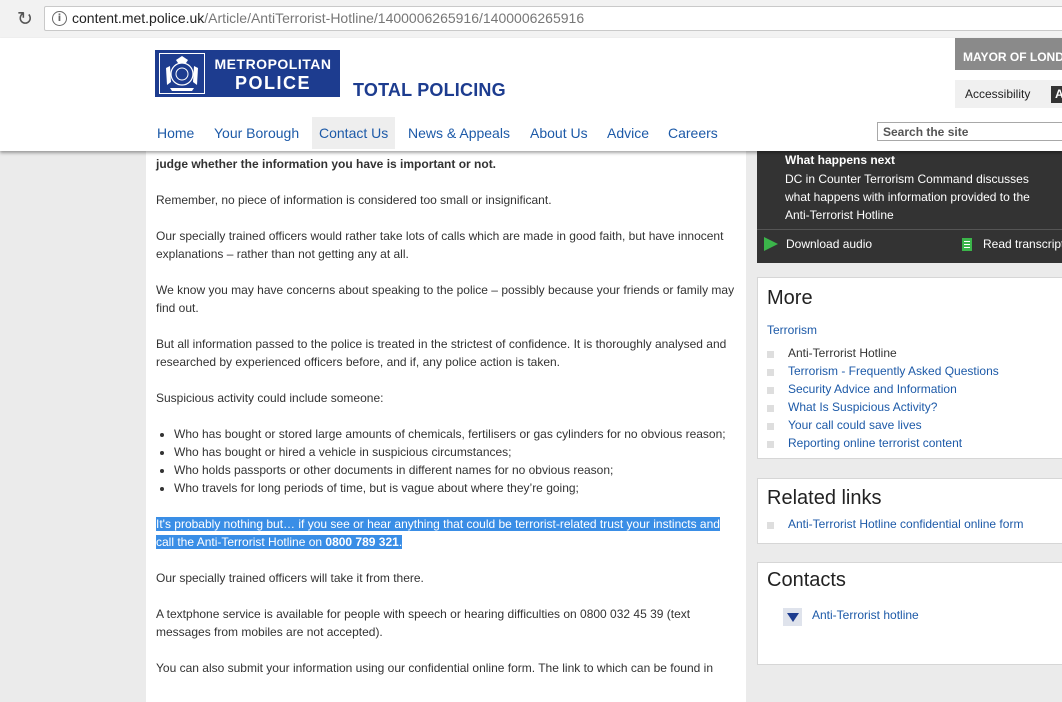  What do you see at coordinates (862, 407) in the screenshot?
I see `suspicious-activity-link: What Is Suspicious Activity?` at bounding box center [862, 407].